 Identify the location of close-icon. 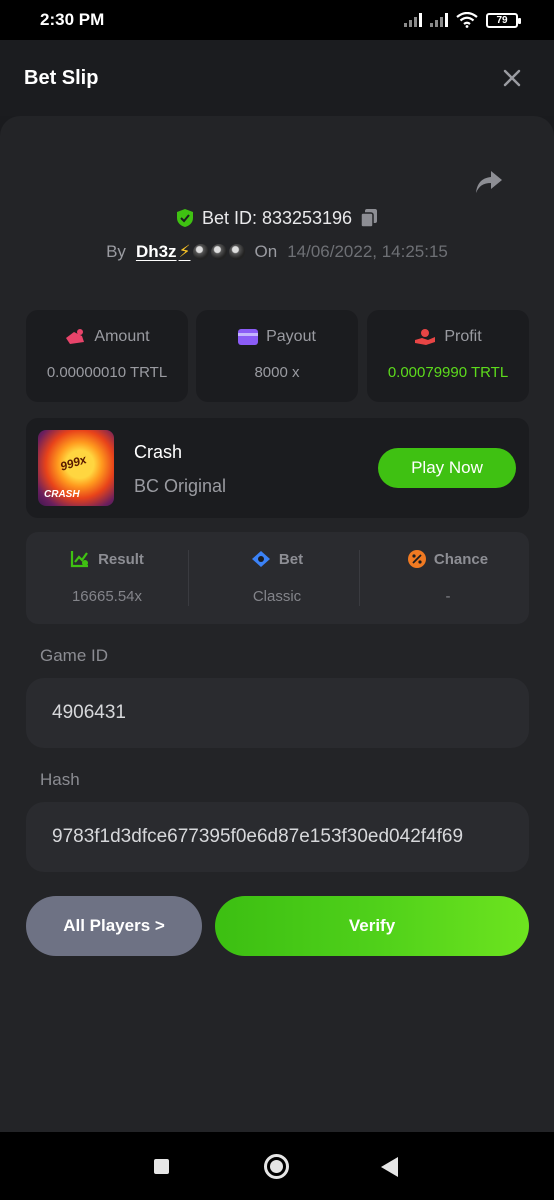
(512, 78).